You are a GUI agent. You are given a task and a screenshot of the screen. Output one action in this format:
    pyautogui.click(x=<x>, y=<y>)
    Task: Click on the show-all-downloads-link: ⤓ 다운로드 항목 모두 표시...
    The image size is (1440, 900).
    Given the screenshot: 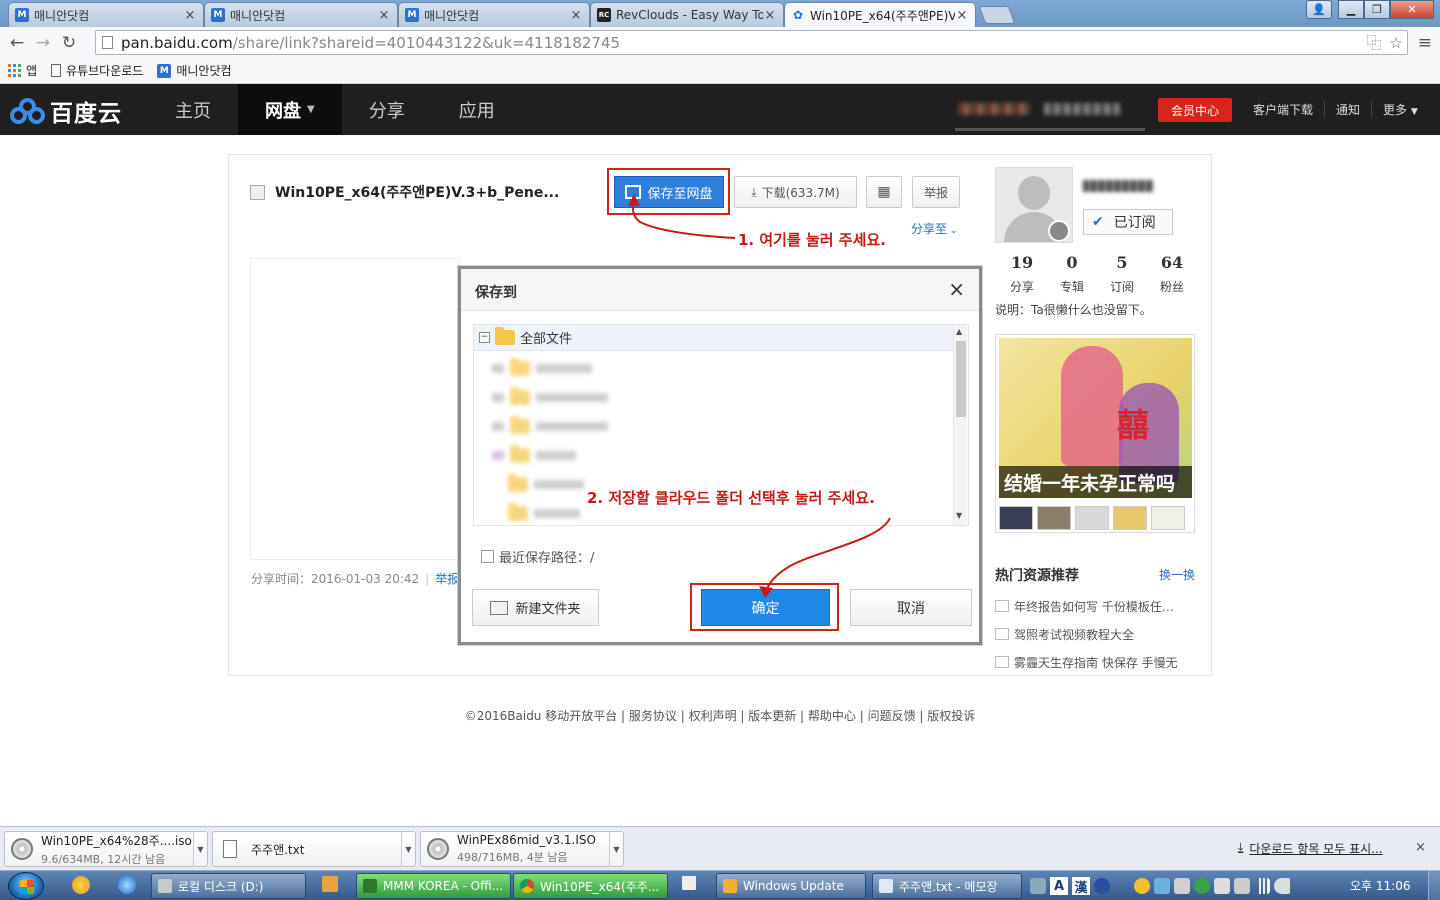 What is the action you would take?
    pyautogui.click(x=1310, y=848)
    